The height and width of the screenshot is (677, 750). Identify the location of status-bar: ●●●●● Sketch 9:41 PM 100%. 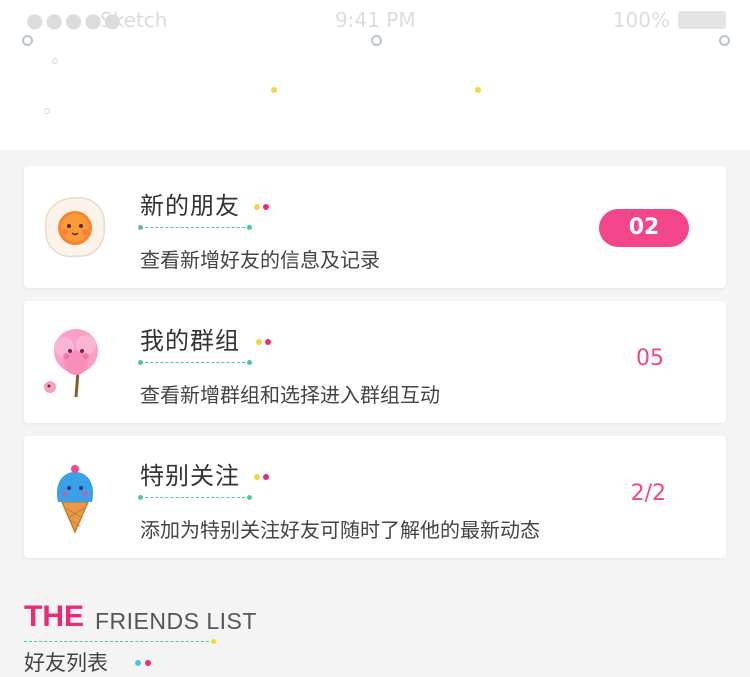
(375, 20).